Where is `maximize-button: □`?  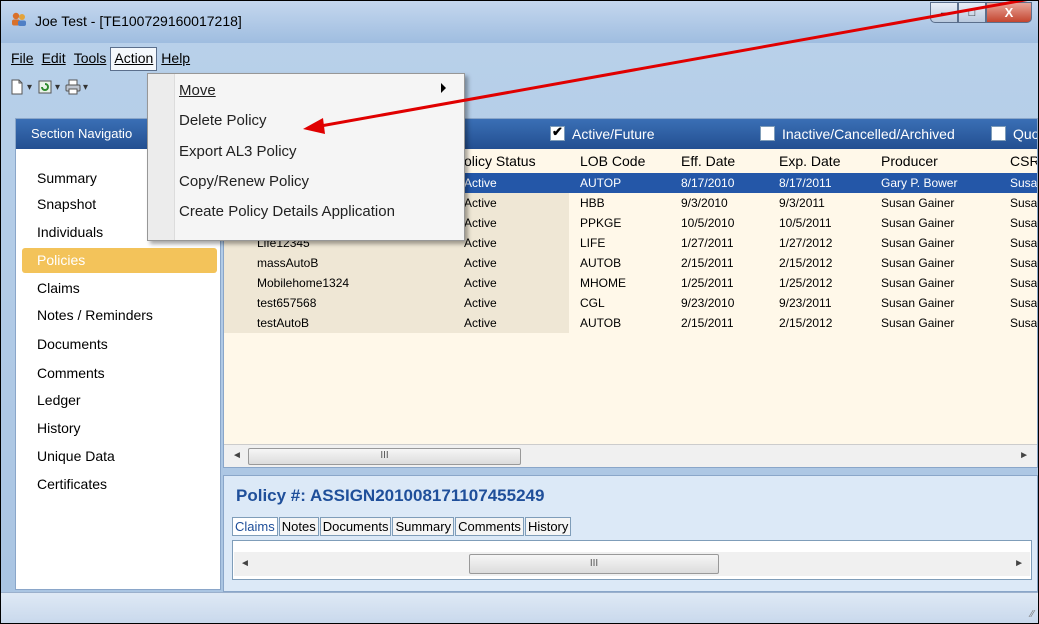
maximize-button: □ is located at coordinates (972, 12).